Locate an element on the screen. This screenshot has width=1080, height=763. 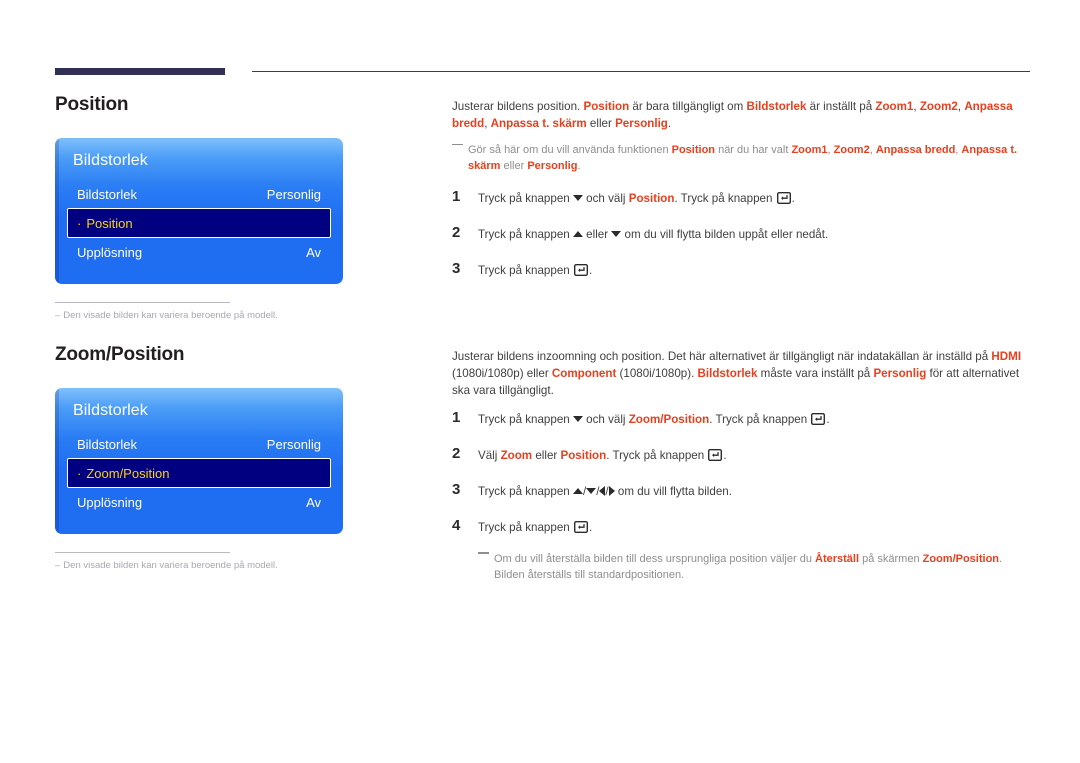
text-run: på skärmen is located at coordinates (891, 558).